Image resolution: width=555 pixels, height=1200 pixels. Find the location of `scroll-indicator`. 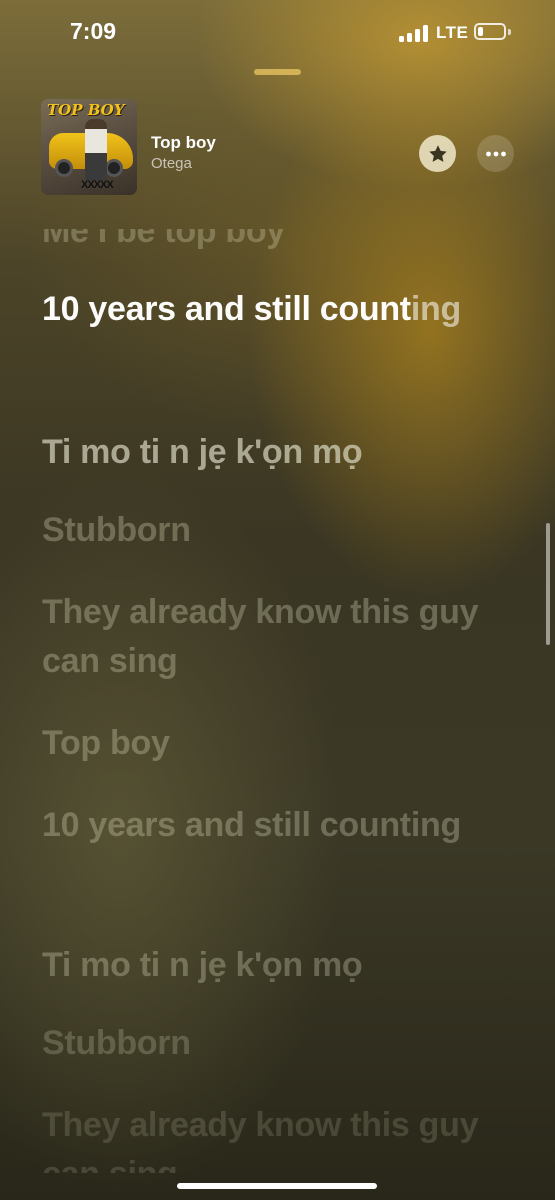

scroll-indicator is located at coordinates (548, 584).